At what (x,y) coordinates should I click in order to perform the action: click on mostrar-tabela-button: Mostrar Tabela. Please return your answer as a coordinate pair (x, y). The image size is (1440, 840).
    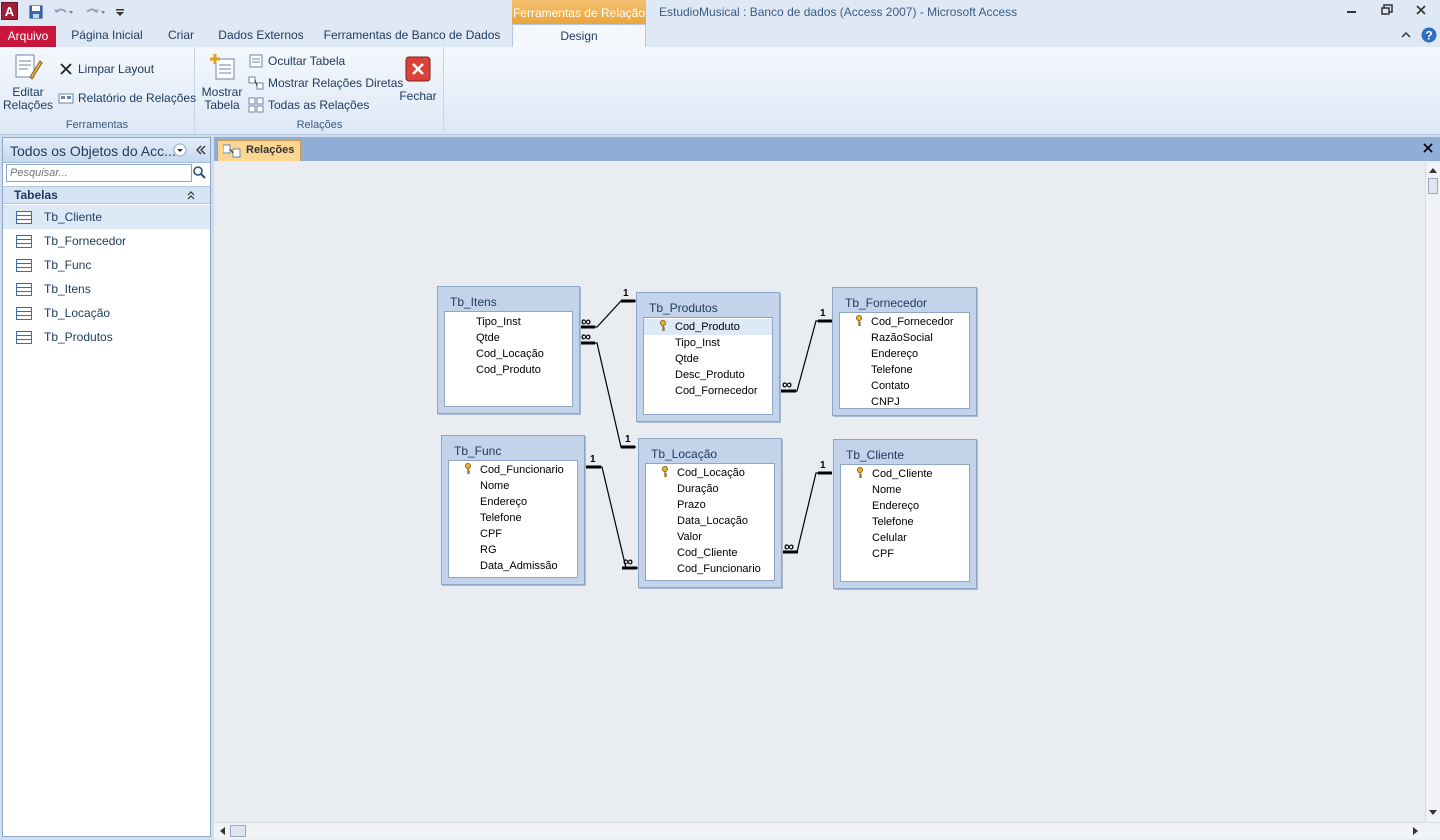
    Looking at the image, I should click on (222, 81).